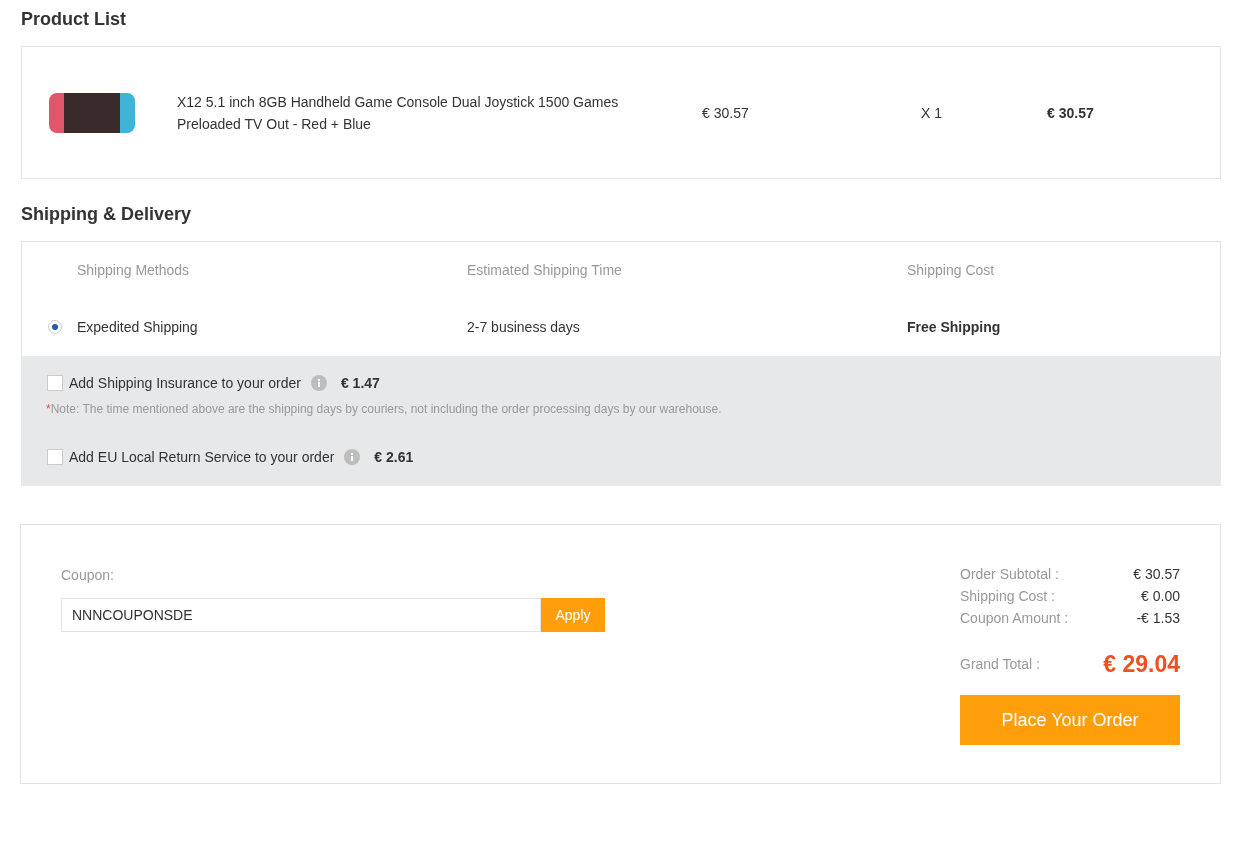 This screenshot has width=1238, height=853. What do you see at coordinates (1014, 618) in the screenshot?
I see `summary-label: Coupon Amount :` at bounding box center [1014, 618].